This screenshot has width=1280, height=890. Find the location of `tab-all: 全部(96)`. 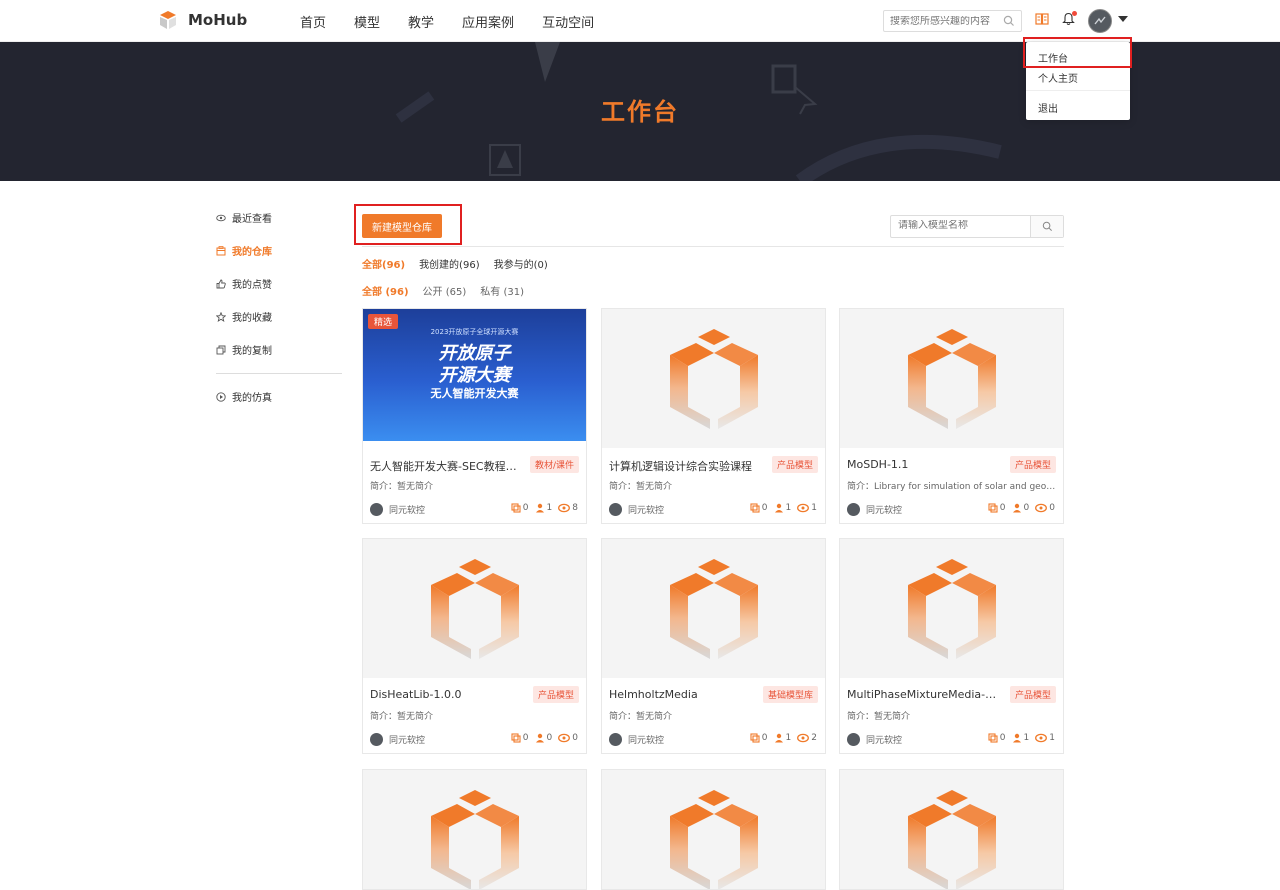

tab-all: 全部(96) is located at coordinates (383, 263).